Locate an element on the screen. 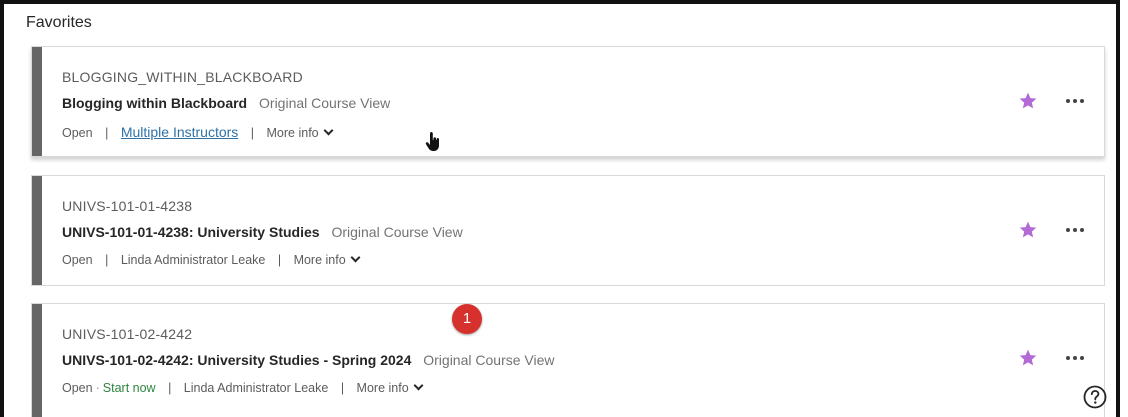 The image size is (1128, 417). help-icon is located at coordinates (1095, 397).